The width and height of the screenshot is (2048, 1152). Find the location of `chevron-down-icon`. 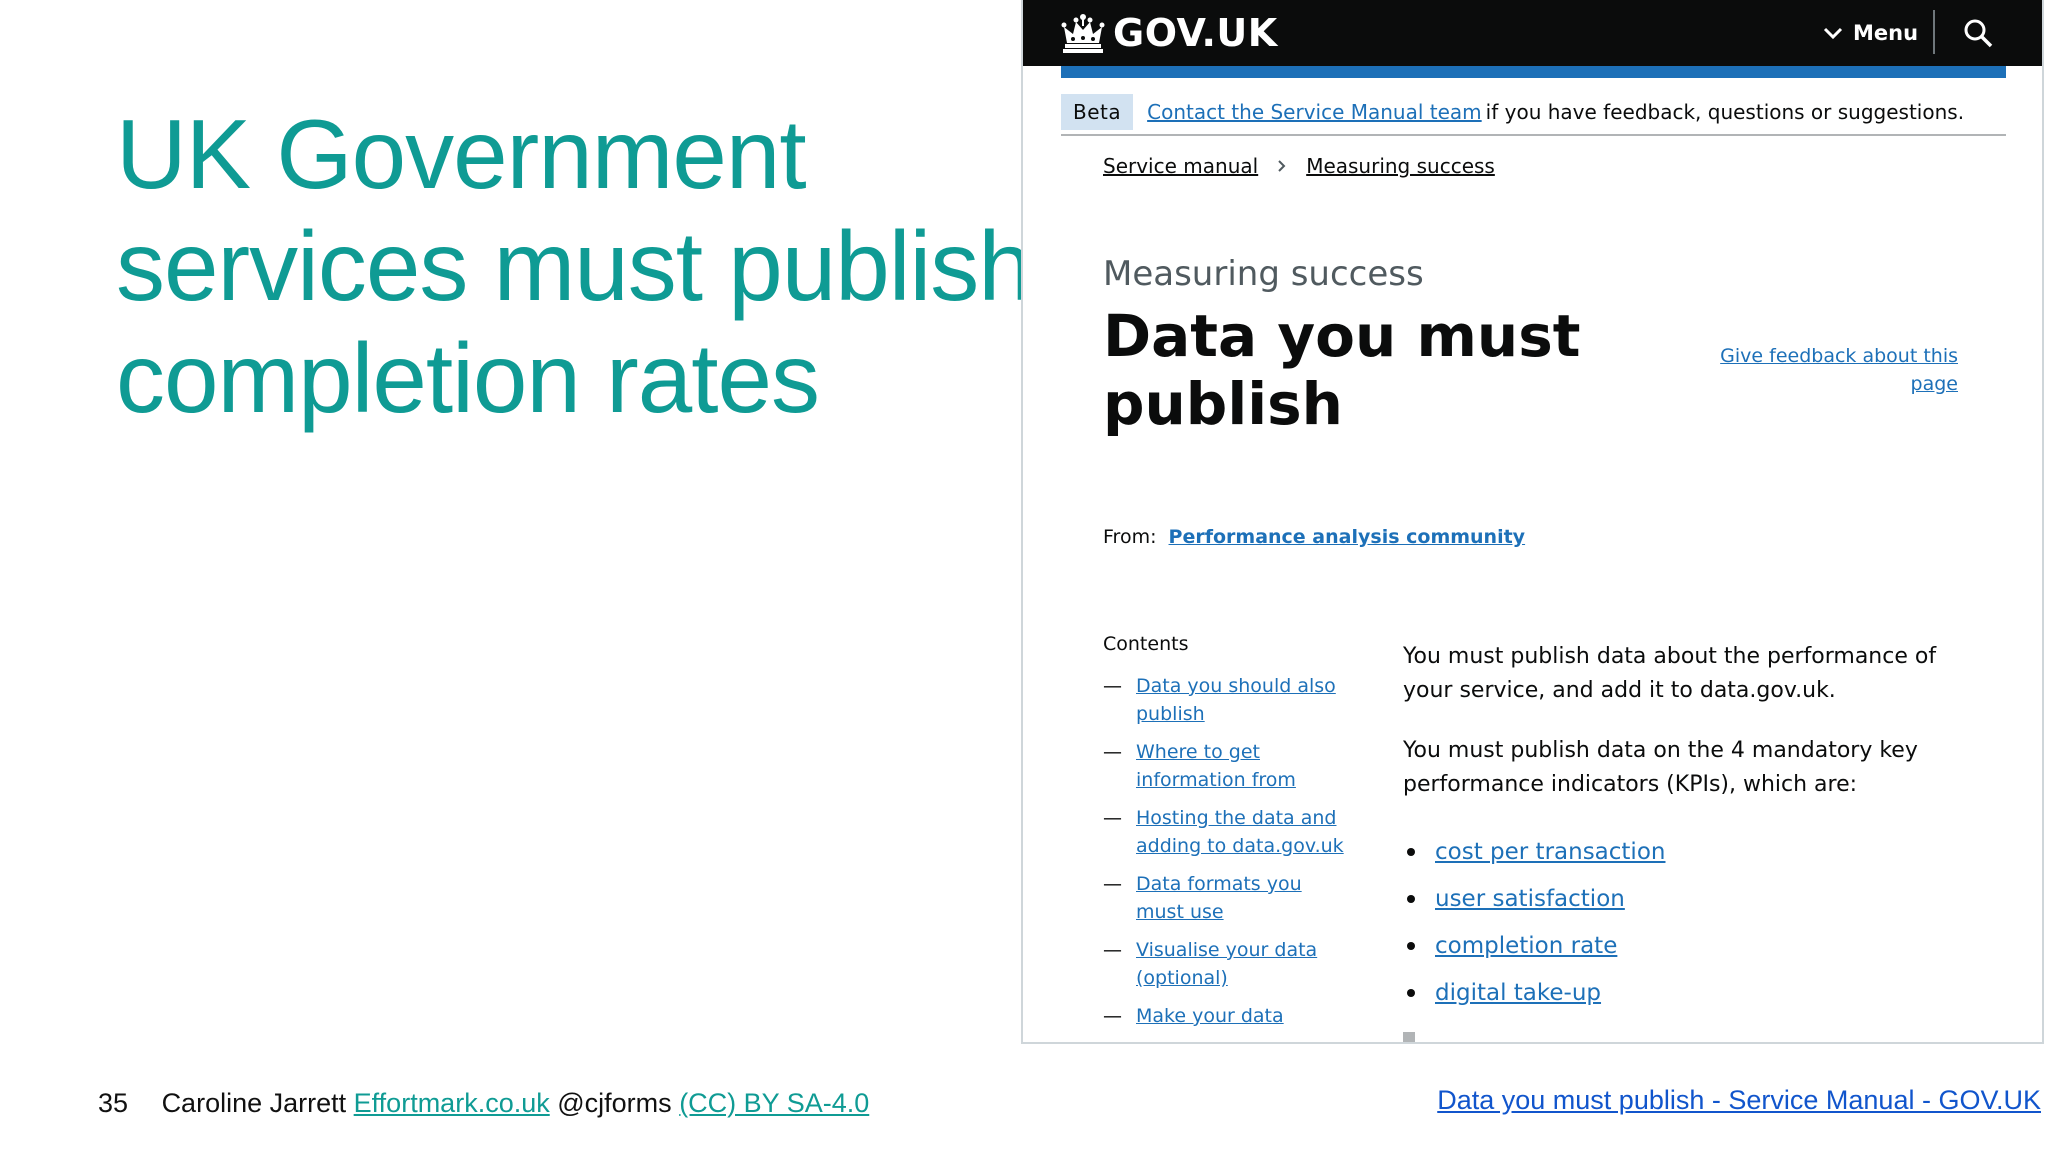

chevron-down-icon is located at coordinates (1833, 33).